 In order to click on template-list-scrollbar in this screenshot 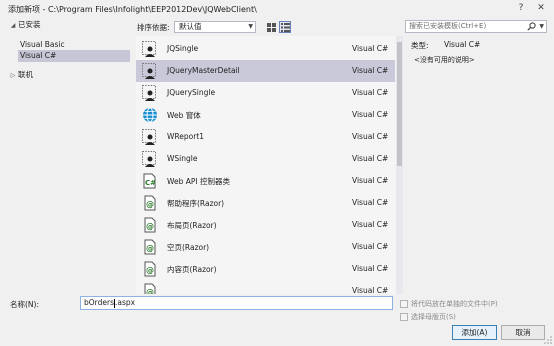, I will do `click(399, 165)`.